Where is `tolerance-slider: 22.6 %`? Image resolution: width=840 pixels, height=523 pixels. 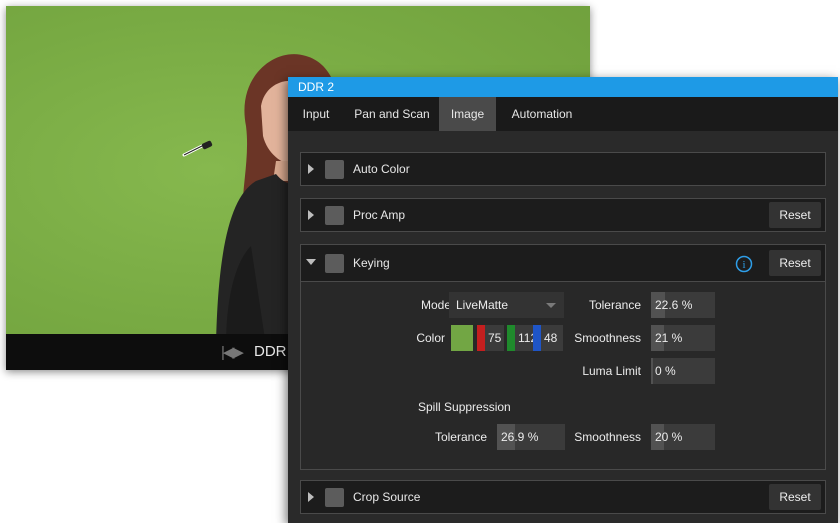 tolerance-slider: 22.6 % is located at coordinates (683, 305).